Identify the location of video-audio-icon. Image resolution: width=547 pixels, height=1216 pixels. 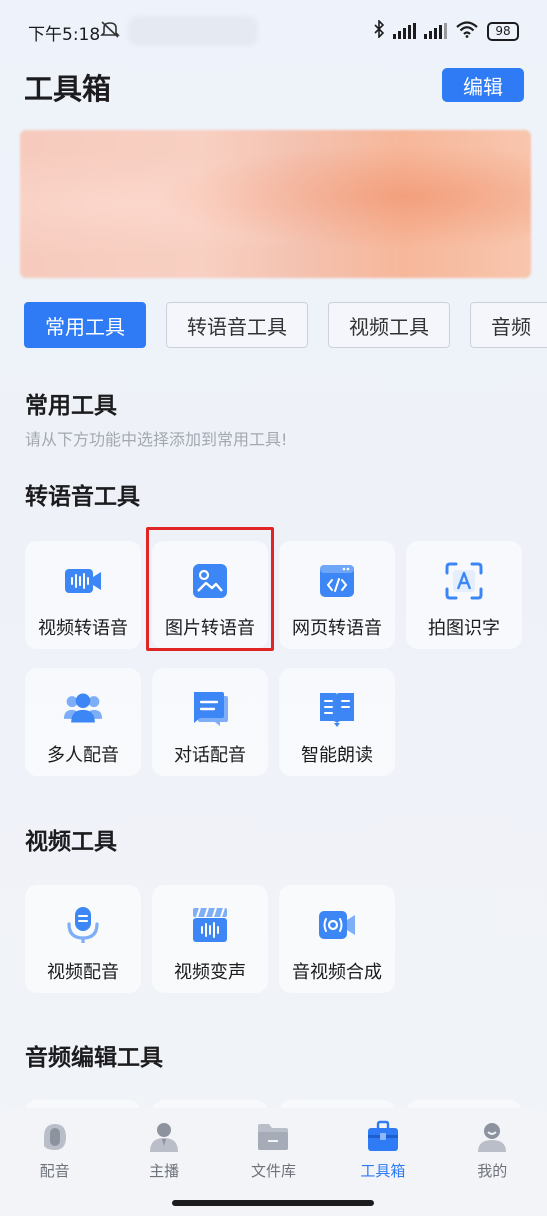
(83, 581).